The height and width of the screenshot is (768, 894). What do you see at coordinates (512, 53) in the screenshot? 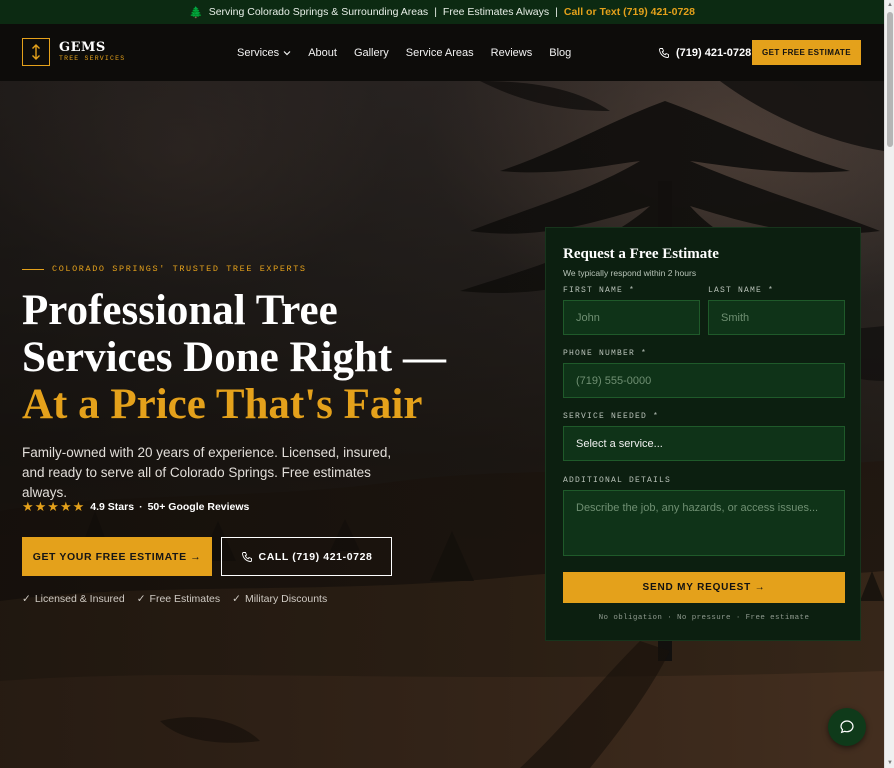
I see `nav-item-reviews: Reviews` at bounding box center [512, 53].